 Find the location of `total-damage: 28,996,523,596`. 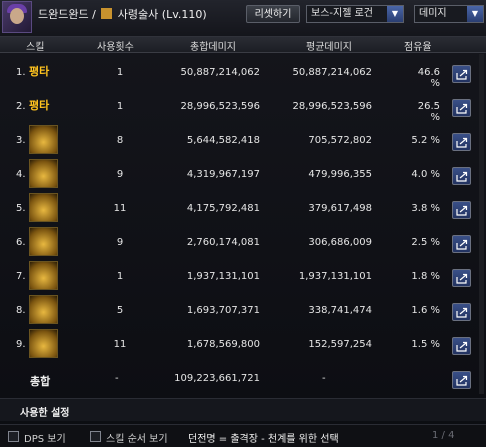

total-damage: 28,996,523,596 is located at coordinates (220, 106).